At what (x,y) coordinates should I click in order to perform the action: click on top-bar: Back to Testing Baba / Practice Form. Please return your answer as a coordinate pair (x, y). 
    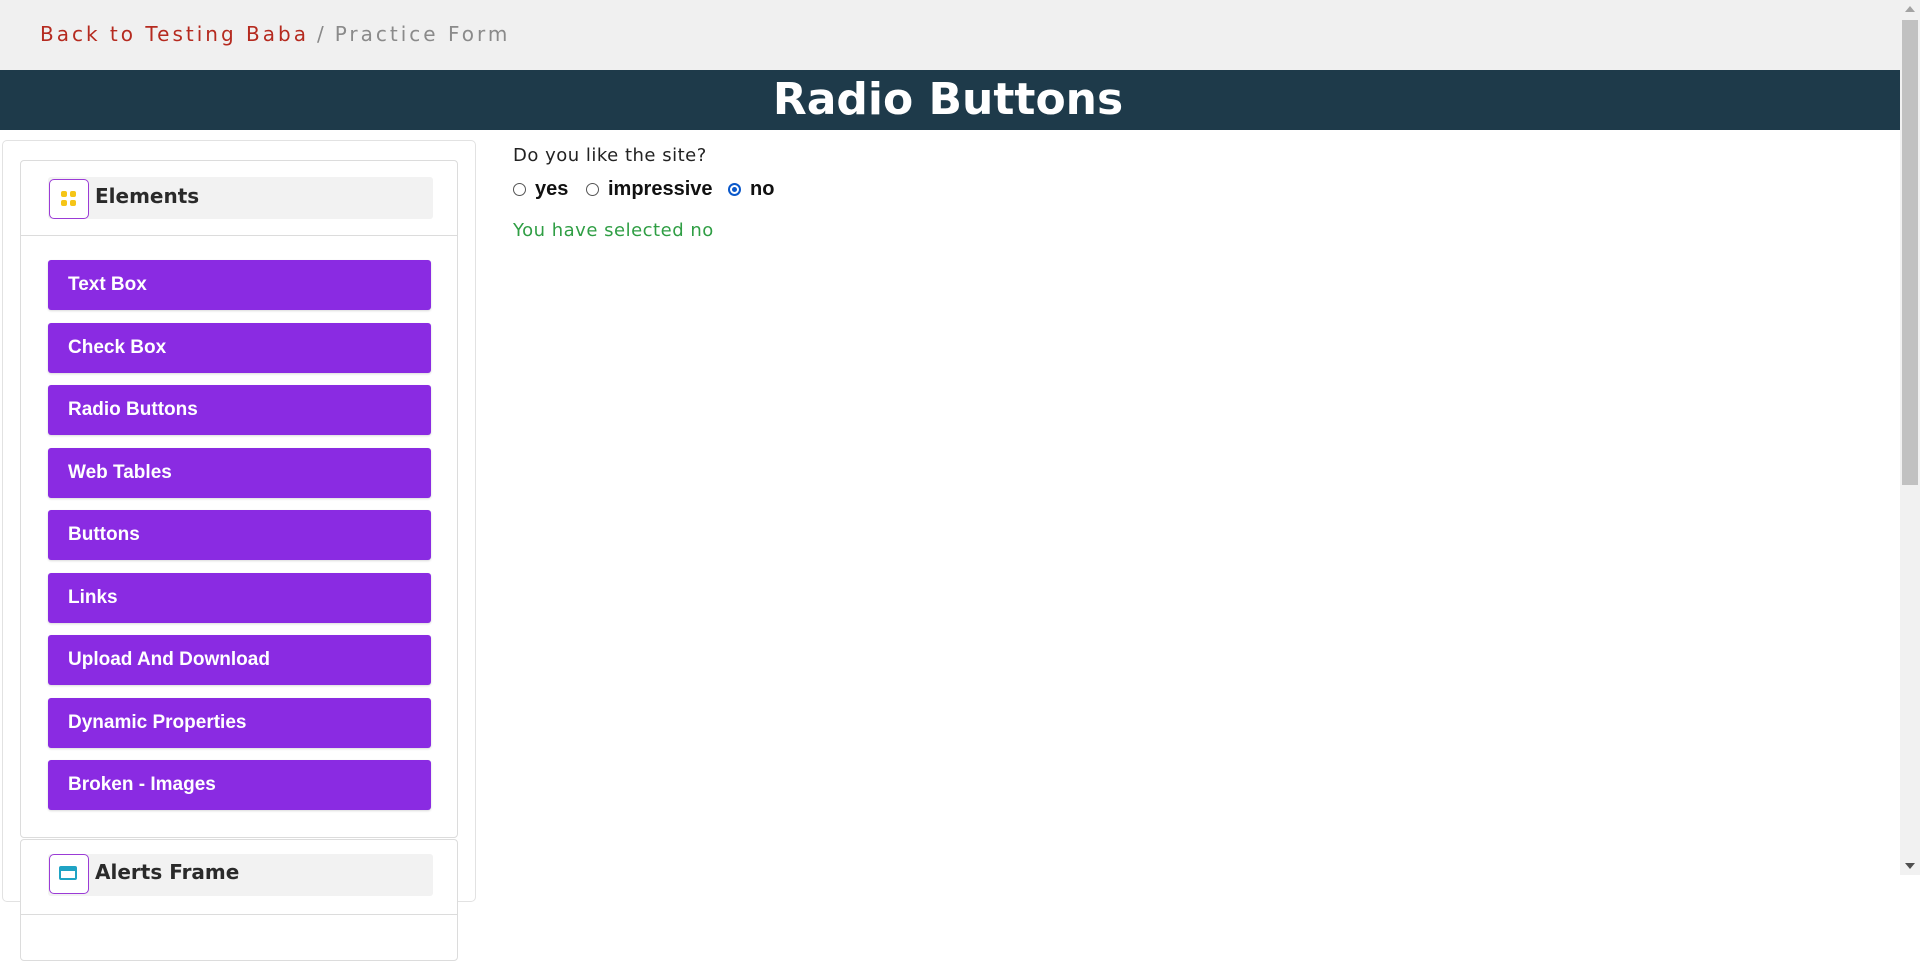
    Looking at the image, I should click on (950, 35).